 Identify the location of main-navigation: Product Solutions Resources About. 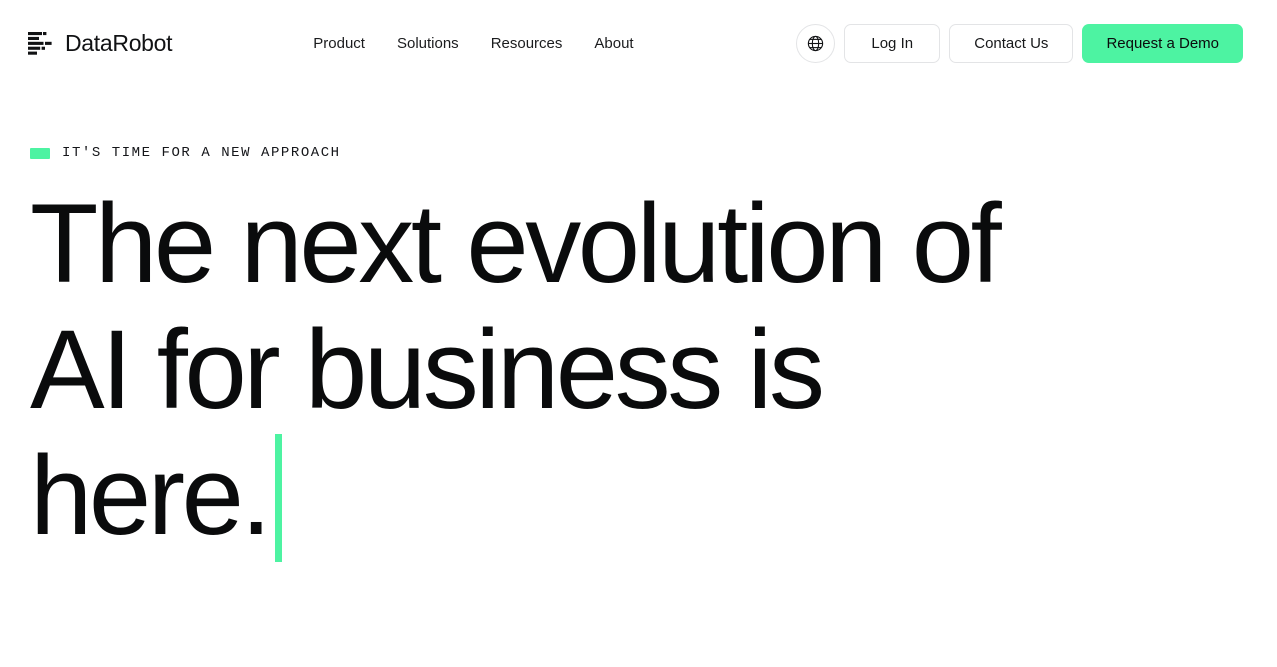
(473, 43).